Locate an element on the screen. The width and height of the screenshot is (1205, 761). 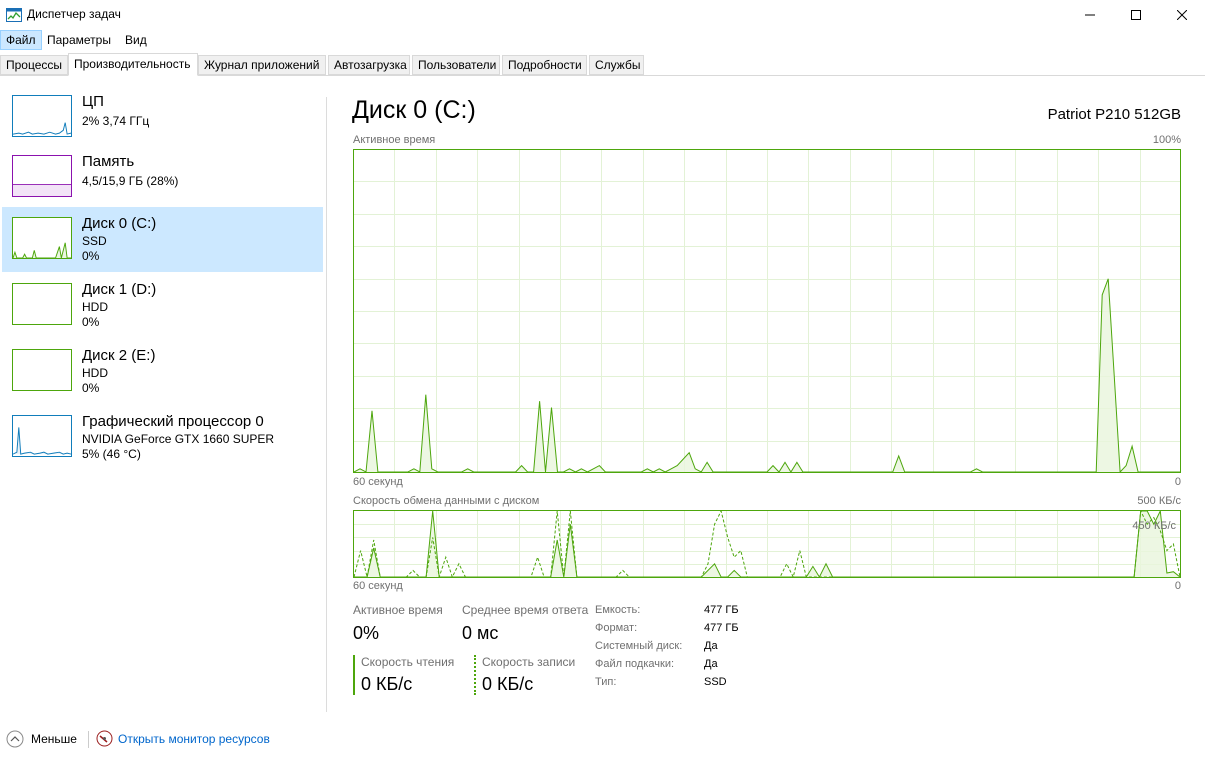
title-bar: Диспетчер задач is located at coordinates (602, 15).